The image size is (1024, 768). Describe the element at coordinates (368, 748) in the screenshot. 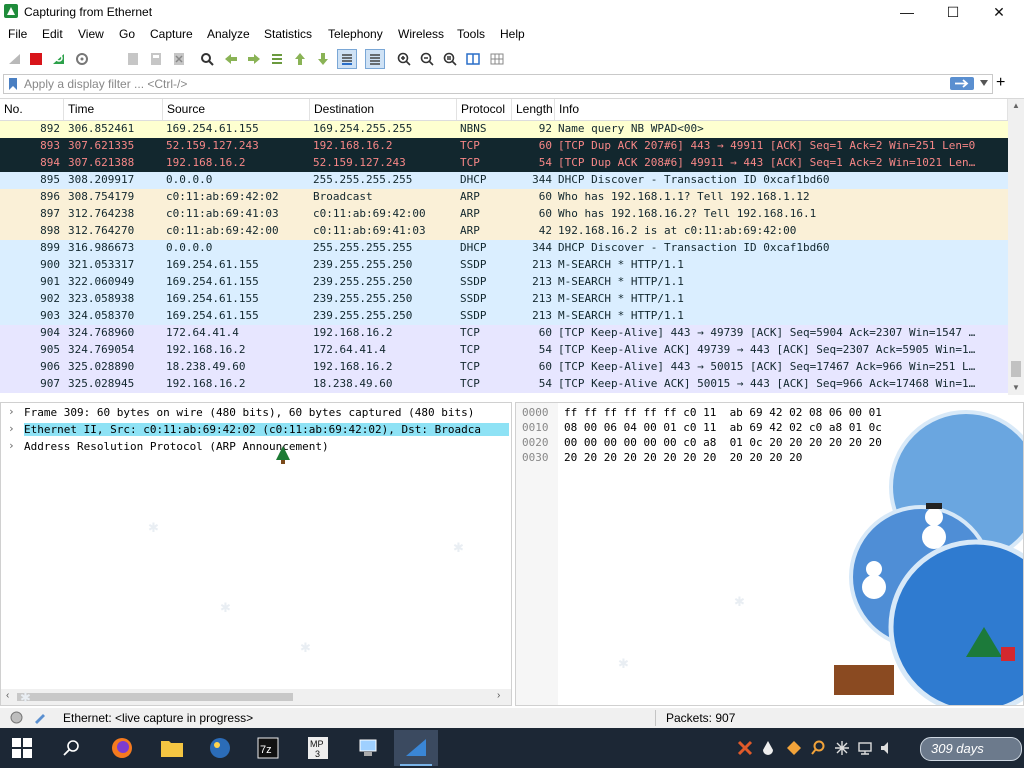

I see `taskbar-network-monitor` at that location.